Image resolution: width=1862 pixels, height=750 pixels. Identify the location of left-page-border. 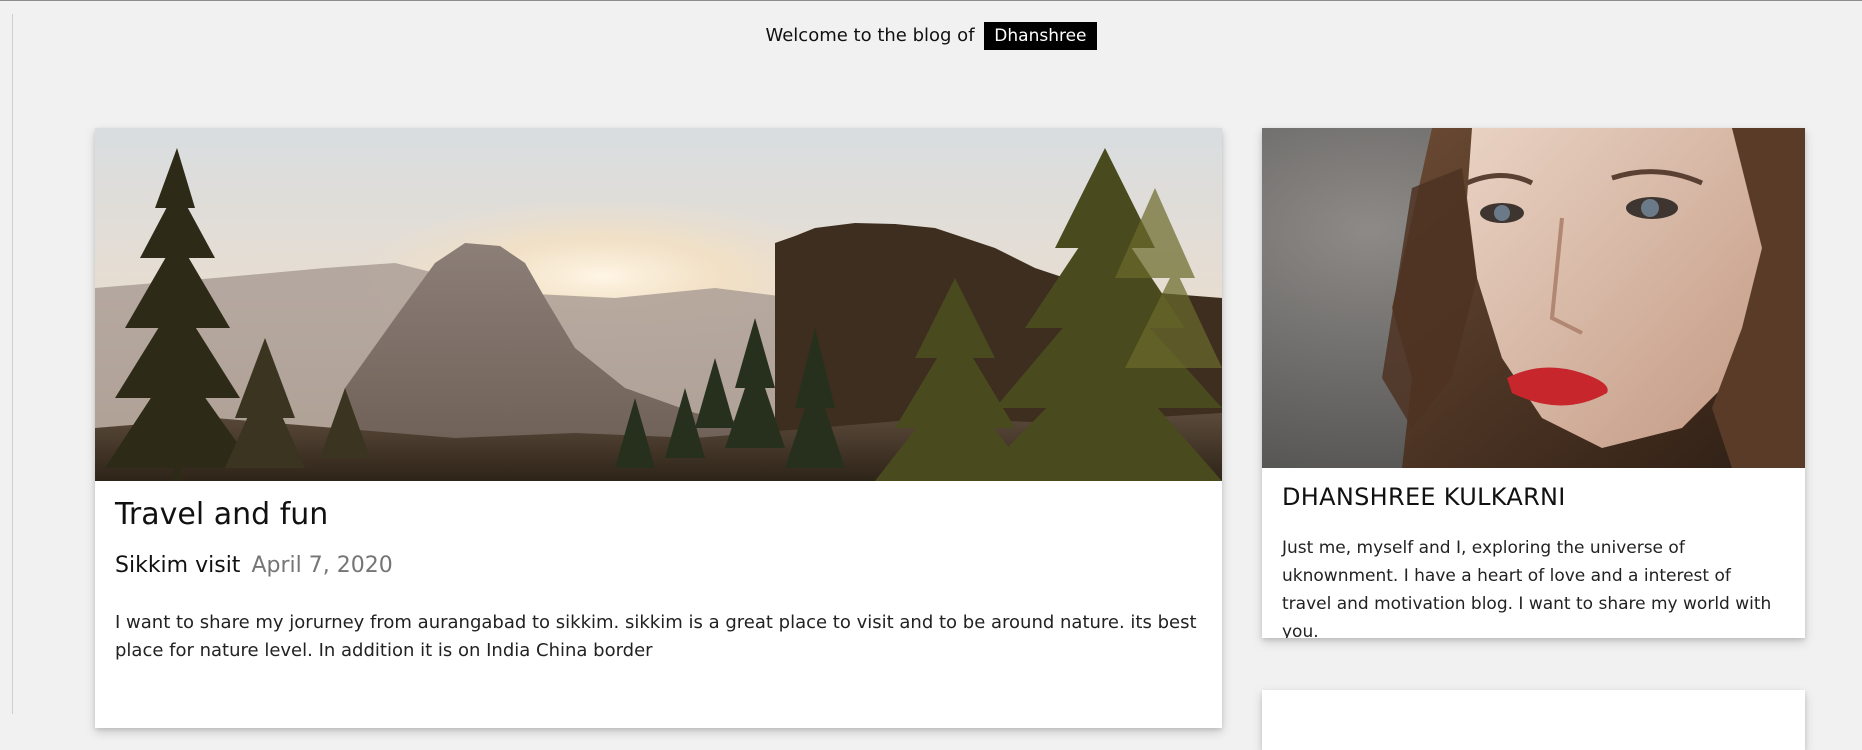
(12, 364).